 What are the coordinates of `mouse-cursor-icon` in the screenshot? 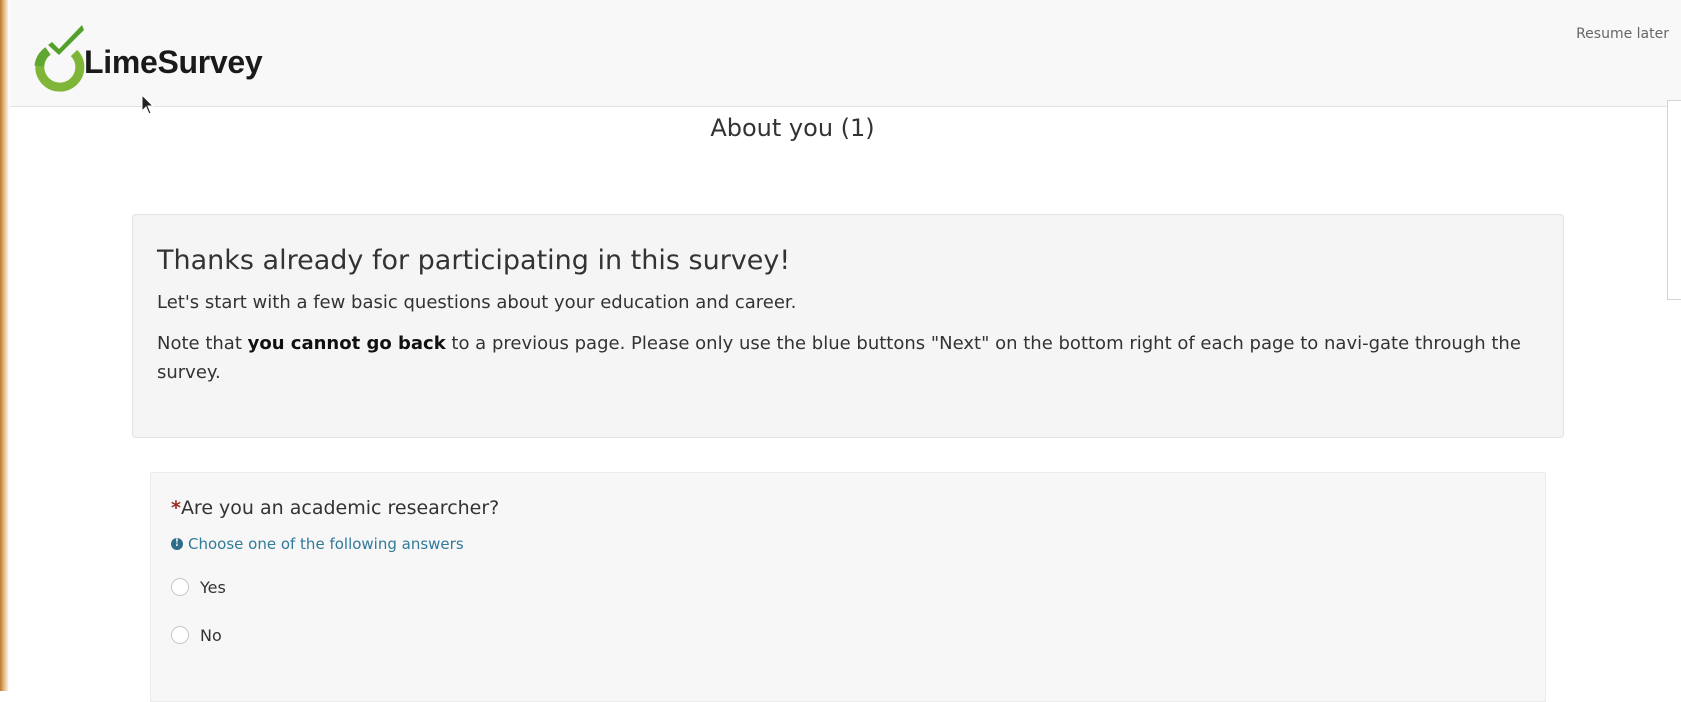 It's located at (148, 104).